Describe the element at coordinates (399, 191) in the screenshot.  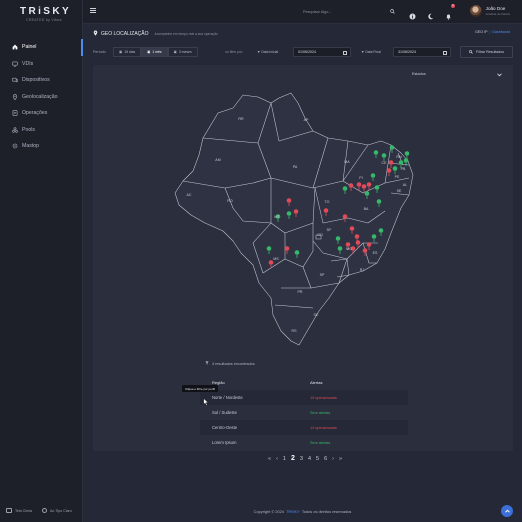
I see `state-label-se: SE` at that location.